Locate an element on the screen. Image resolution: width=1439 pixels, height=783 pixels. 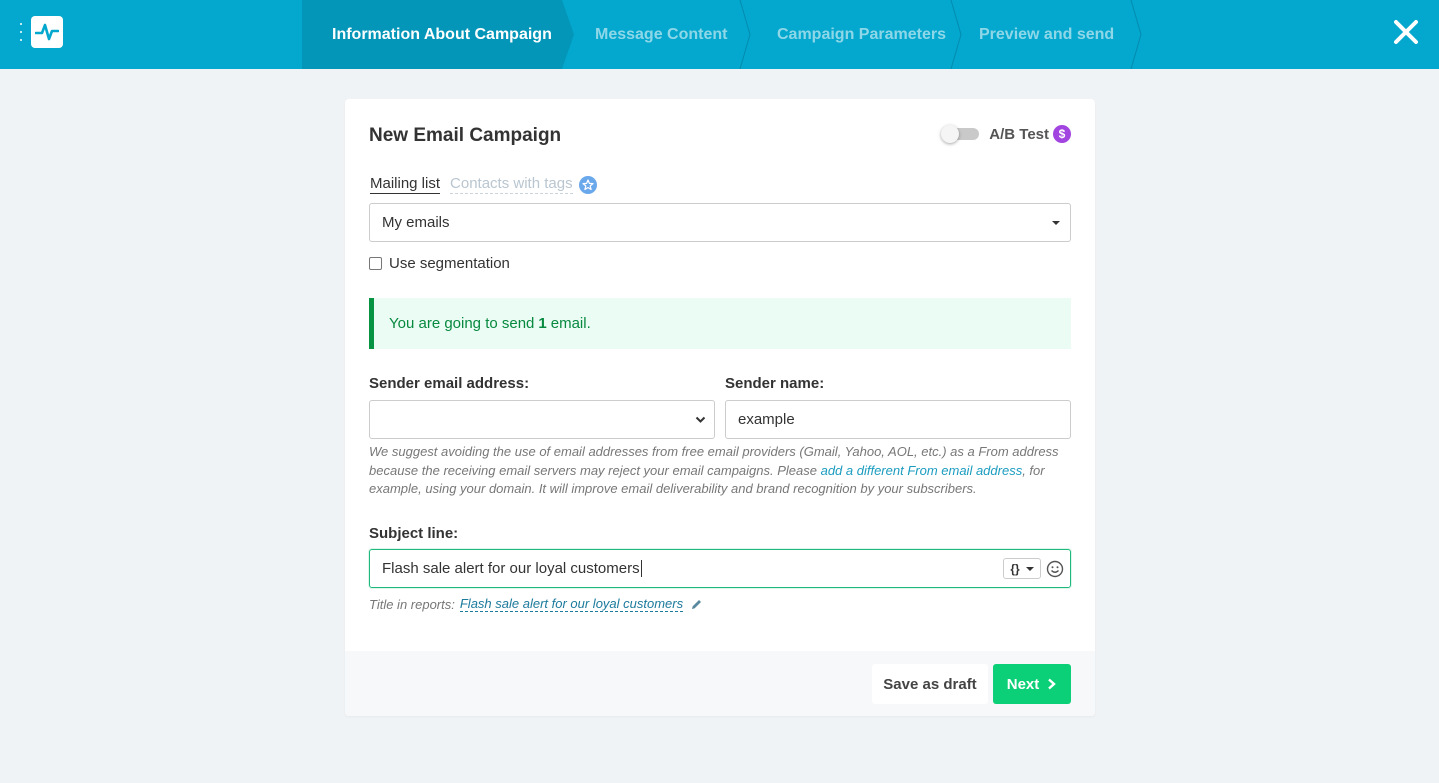
recipient-source-tabs: Mailing list Contacts with tags is located at coordinates (483, 184).